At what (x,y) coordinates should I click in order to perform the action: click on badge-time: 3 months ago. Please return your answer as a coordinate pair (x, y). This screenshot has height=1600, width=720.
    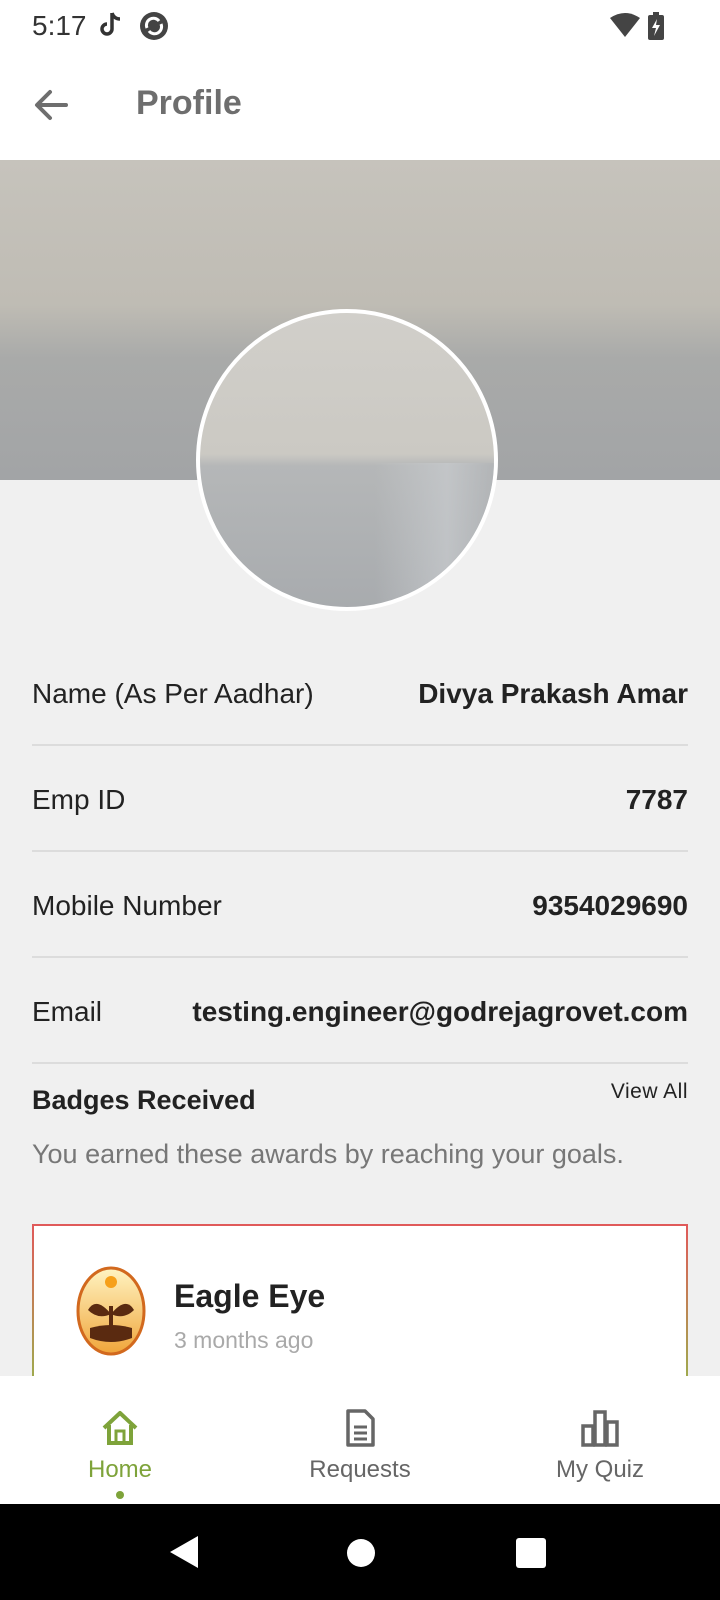
    Looking at the image, I should click on (244, 1340).